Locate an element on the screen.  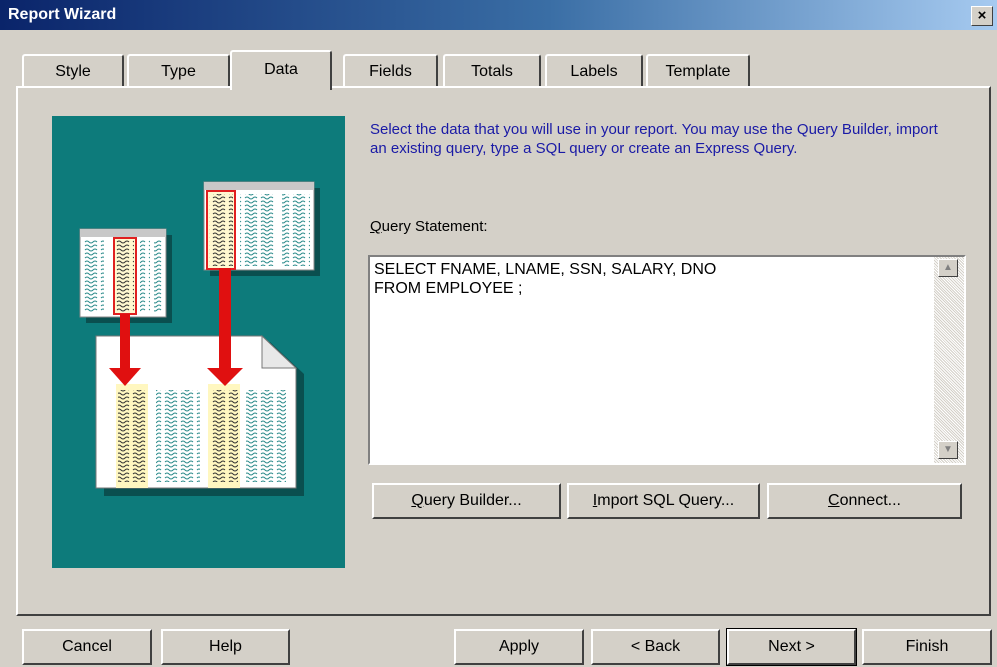
tab-label: Template is located at coordinates (698, 71).